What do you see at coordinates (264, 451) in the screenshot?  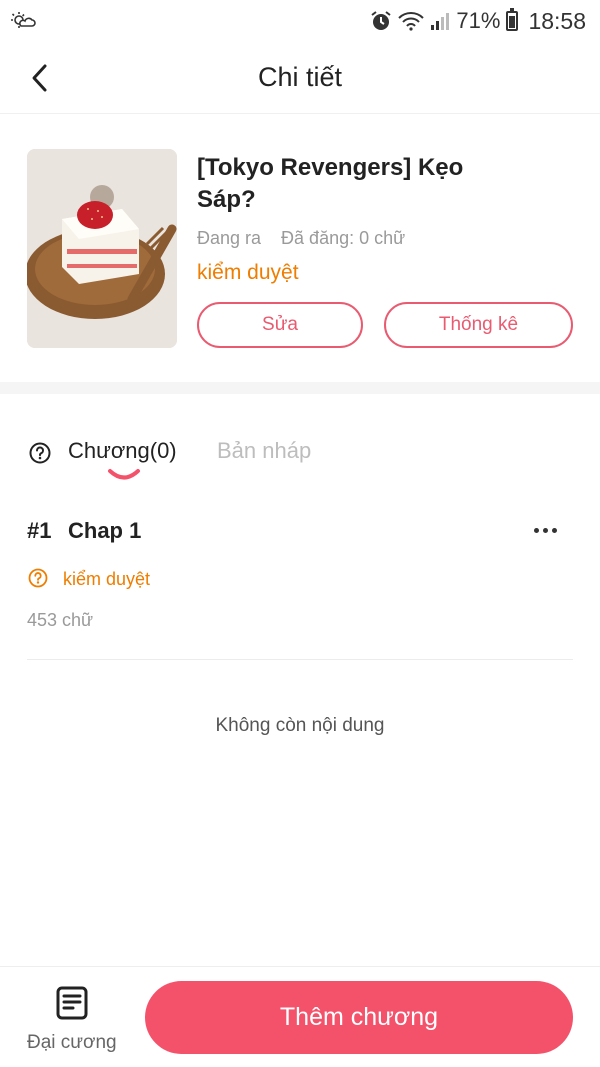 I see `tab-drafts: Bản nháp` at bounding box center [264, 451].